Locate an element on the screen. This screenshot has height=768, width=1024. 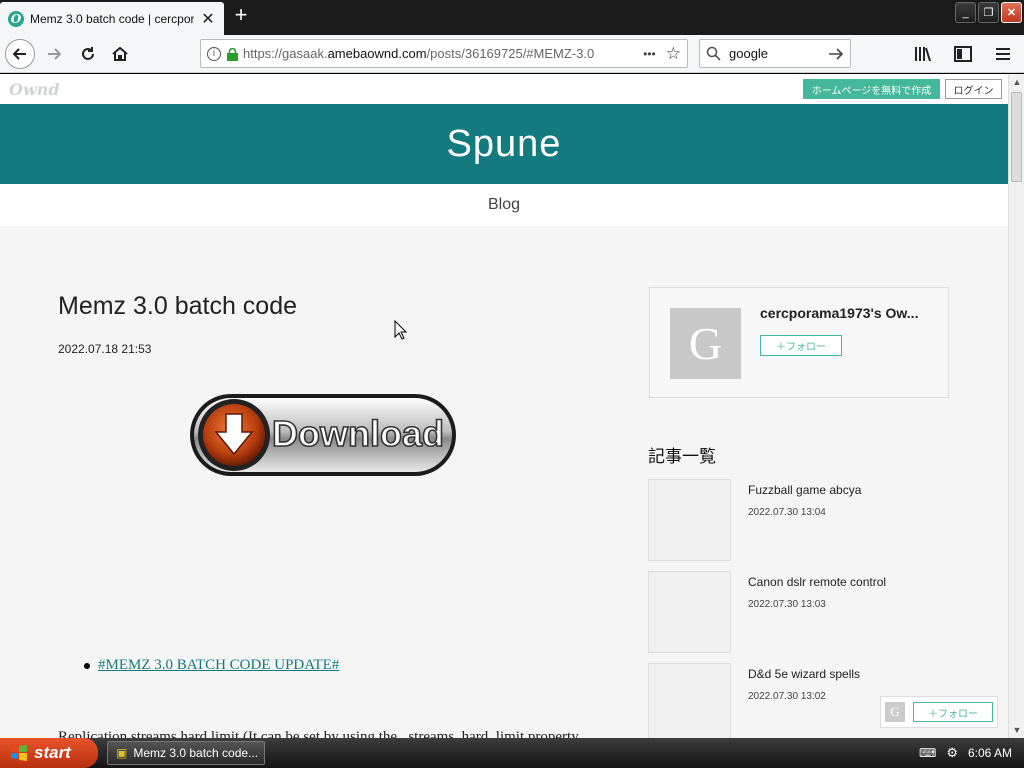
article-title: Memz 3.0 batch code is located at coordinates (178, 306).